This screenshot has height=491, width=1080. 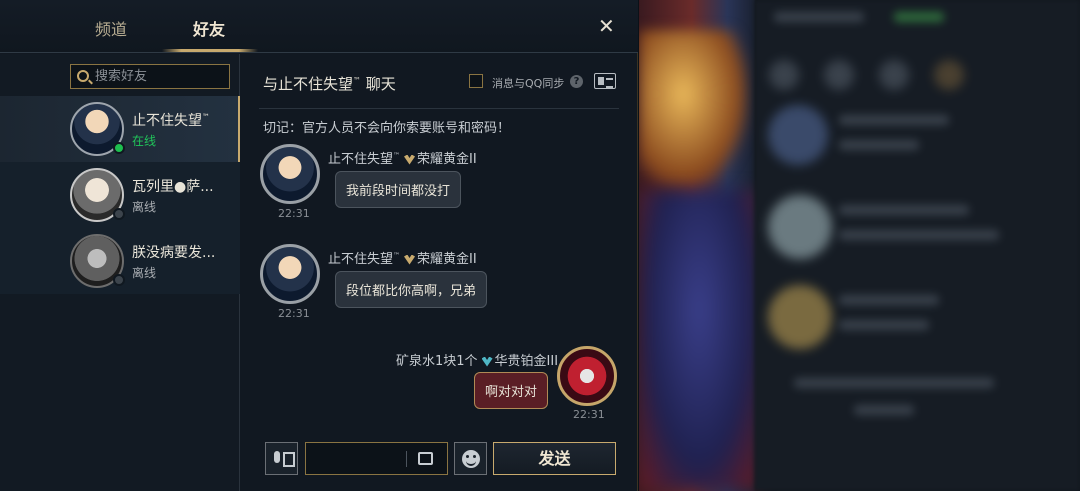 I want to click on friend-item: 朕没病要发... 离线, so click(x=120, y=261).